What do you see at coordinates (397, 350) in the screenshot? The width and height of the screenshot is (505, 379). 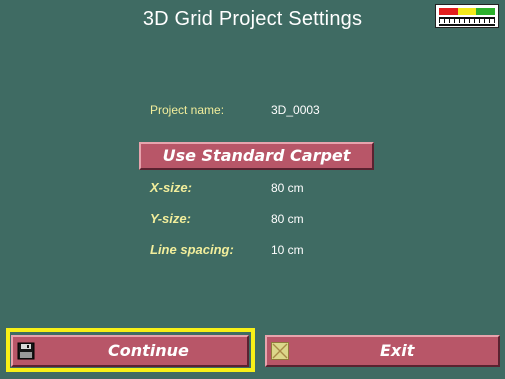 I see `exit-button-label: Exit` at bounding box center [397, 350].